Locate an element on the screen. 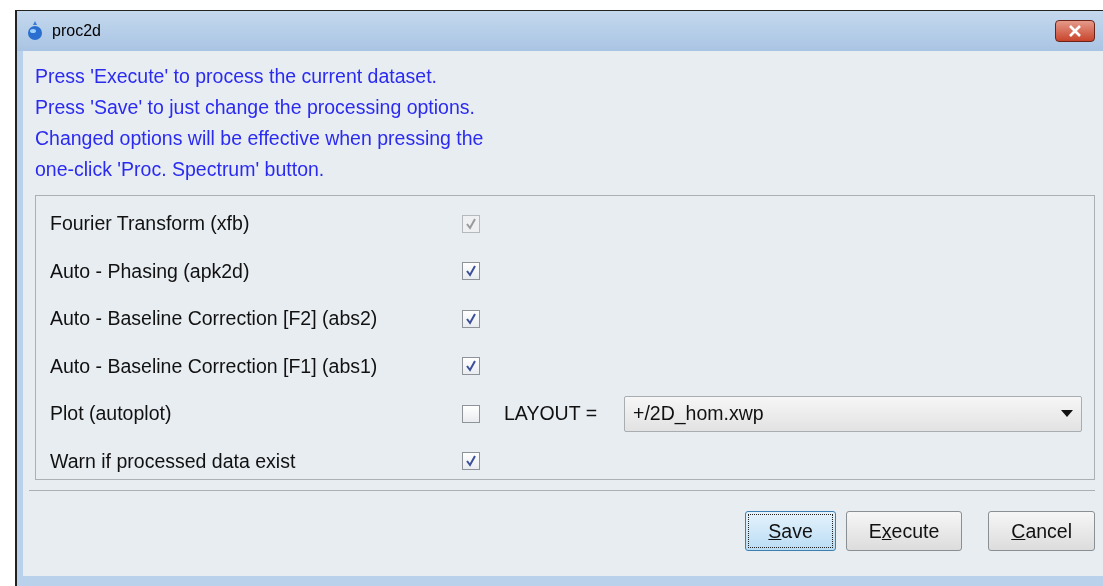 Image resolution: width=1103 pixels, height=586 pixels. window-title: proc2d is located at coordinates (77, 31).